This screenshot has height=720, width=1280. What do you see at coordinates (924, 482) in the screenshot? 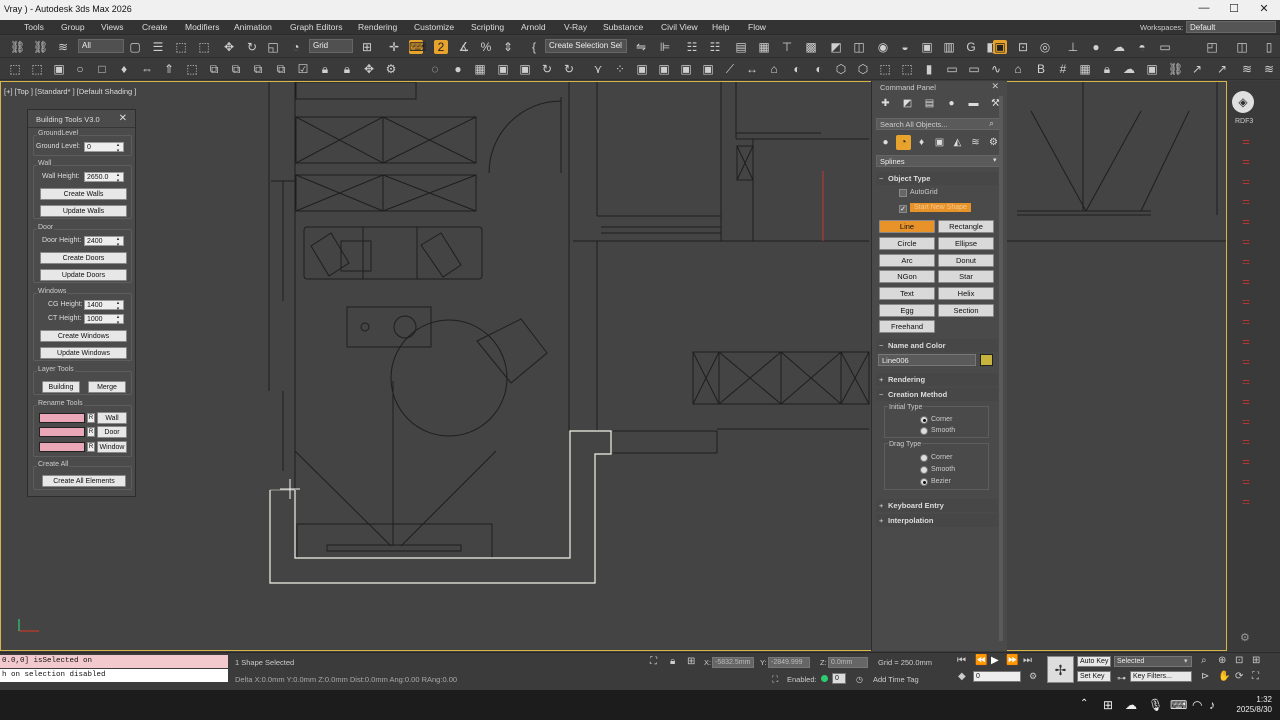
I see `drag-bezier-radio` at bounding box center [924, 482].